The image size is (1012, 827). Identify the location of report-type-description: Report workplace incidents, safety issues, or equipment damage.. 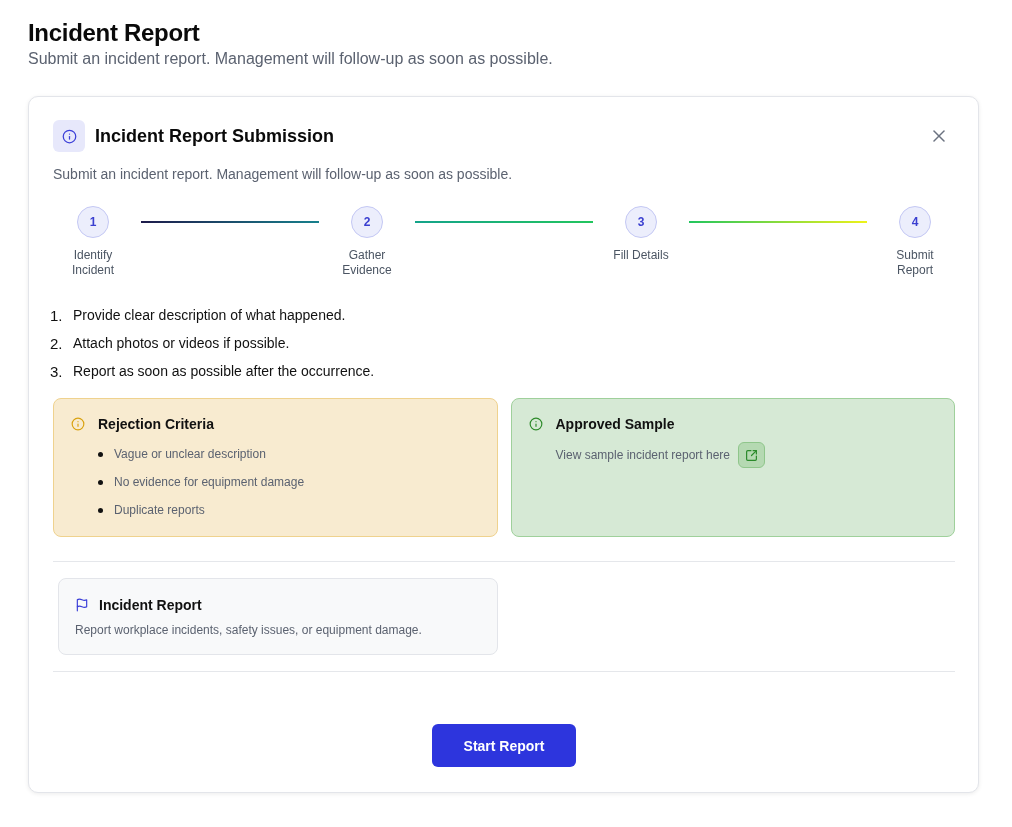
(249, 630).